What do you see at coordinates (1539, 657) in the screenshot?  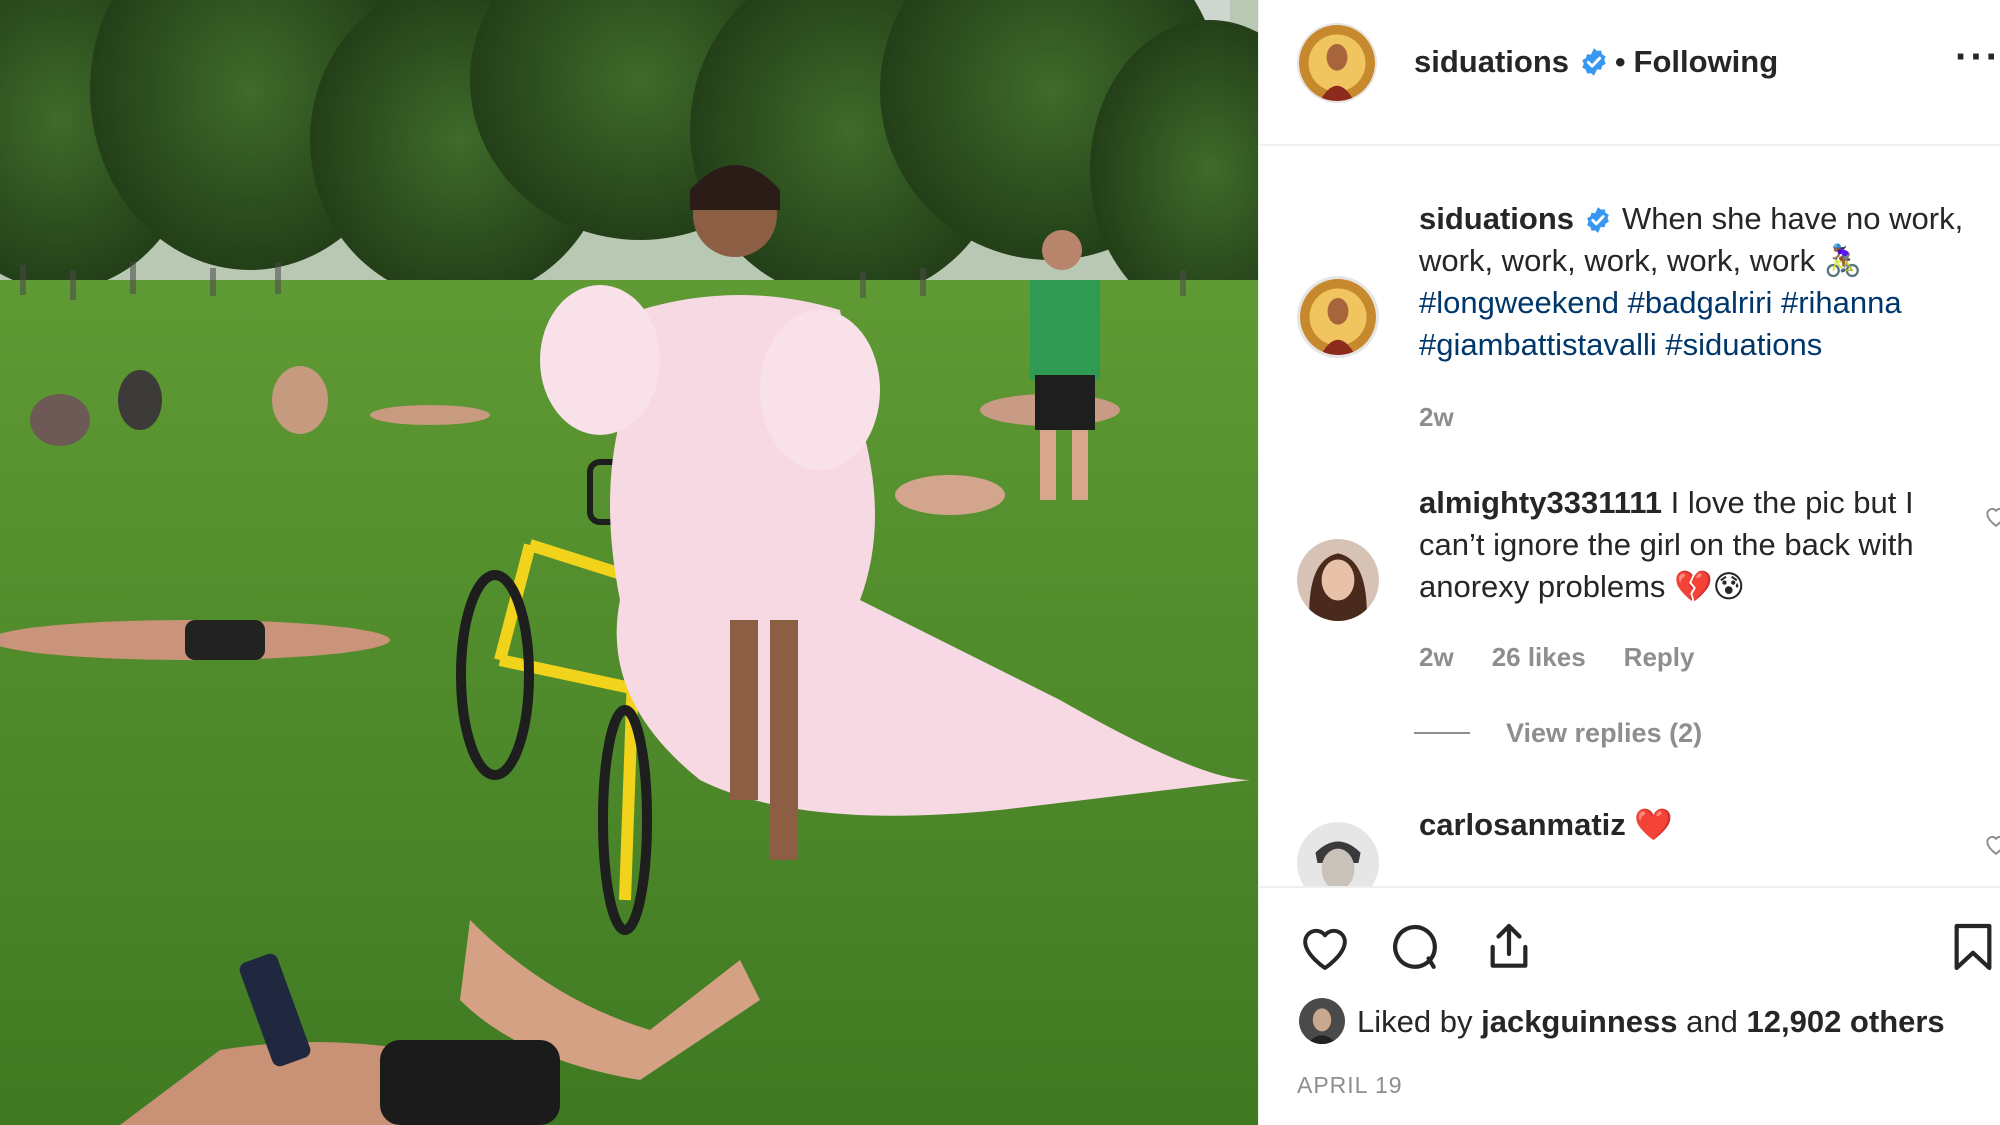 I see `comment-likes: 26 likes` at bounding box center [1539, 657].